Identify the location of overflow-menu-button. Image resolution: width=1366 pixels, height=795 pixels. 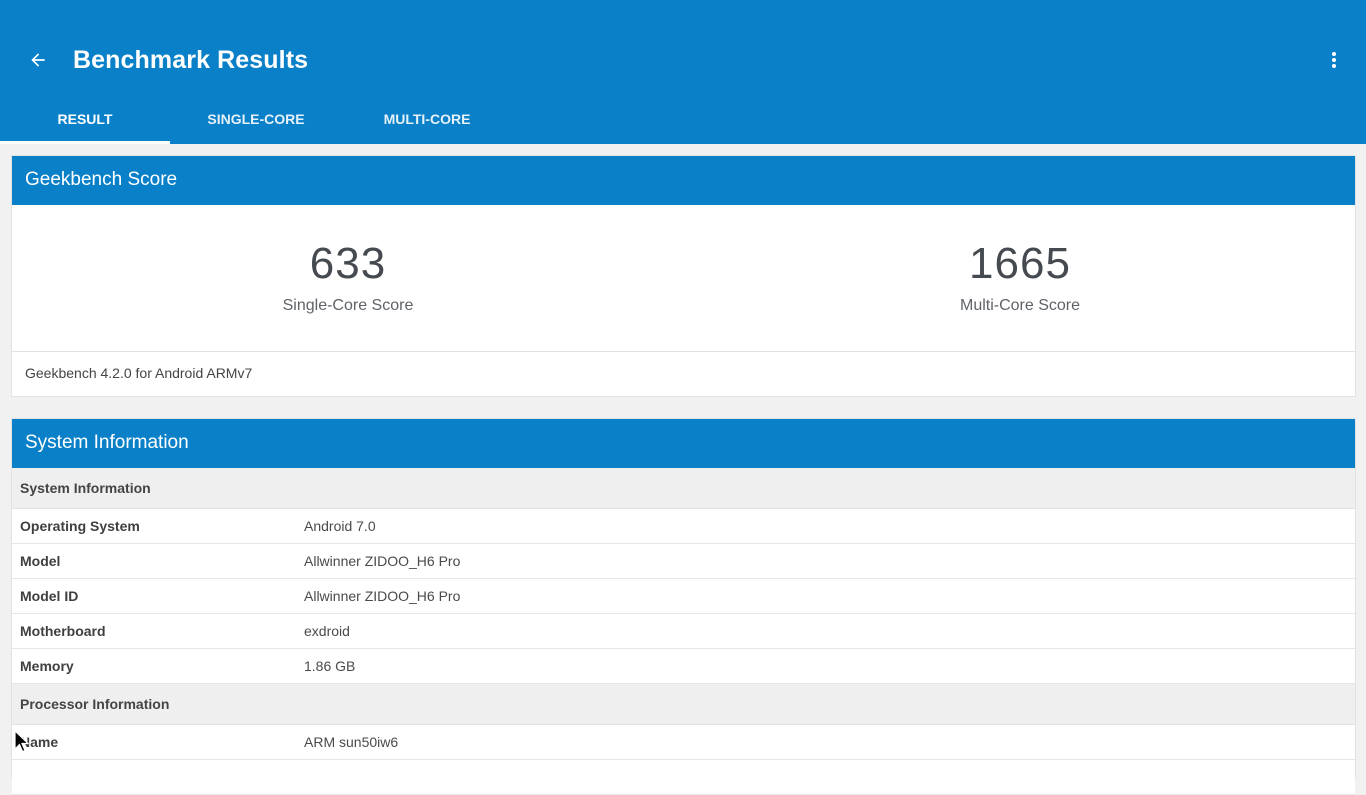
(1334, 60).